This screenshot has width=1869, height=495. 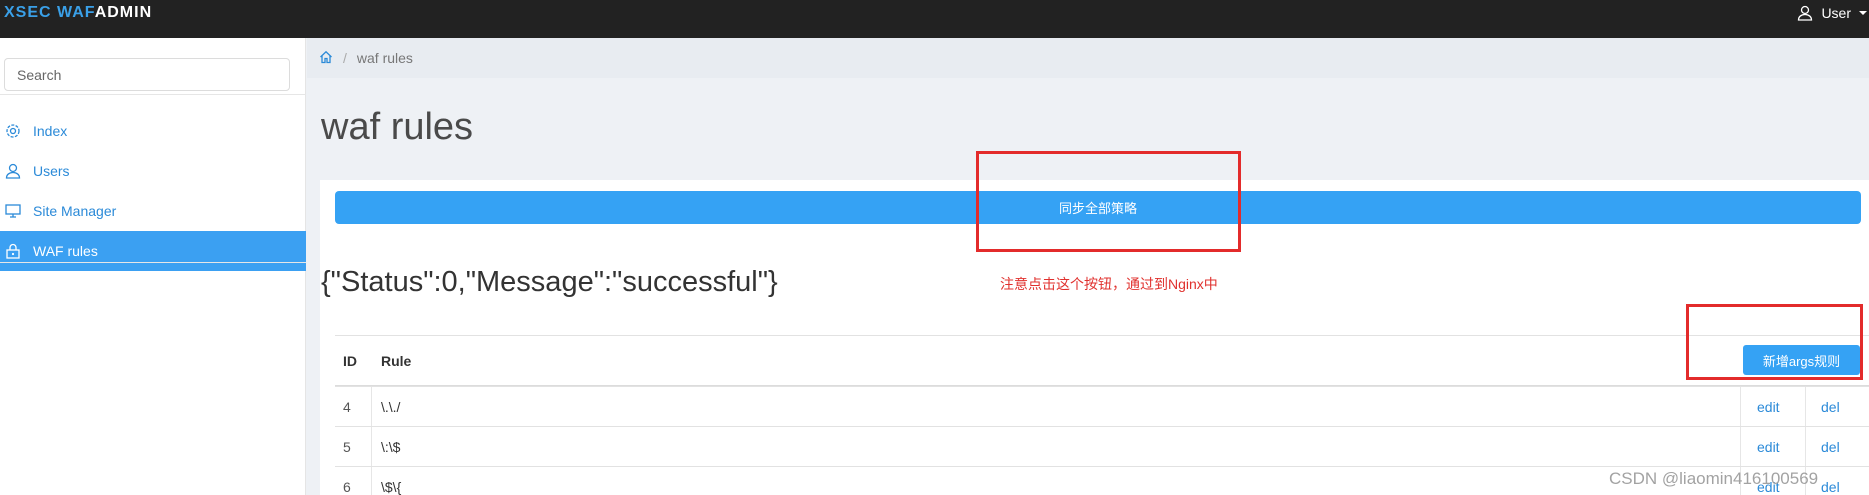 What do you see at coordinates (353, 406) in the screenshot?
I see `row-id: 4` at bounding box center [353, 406].